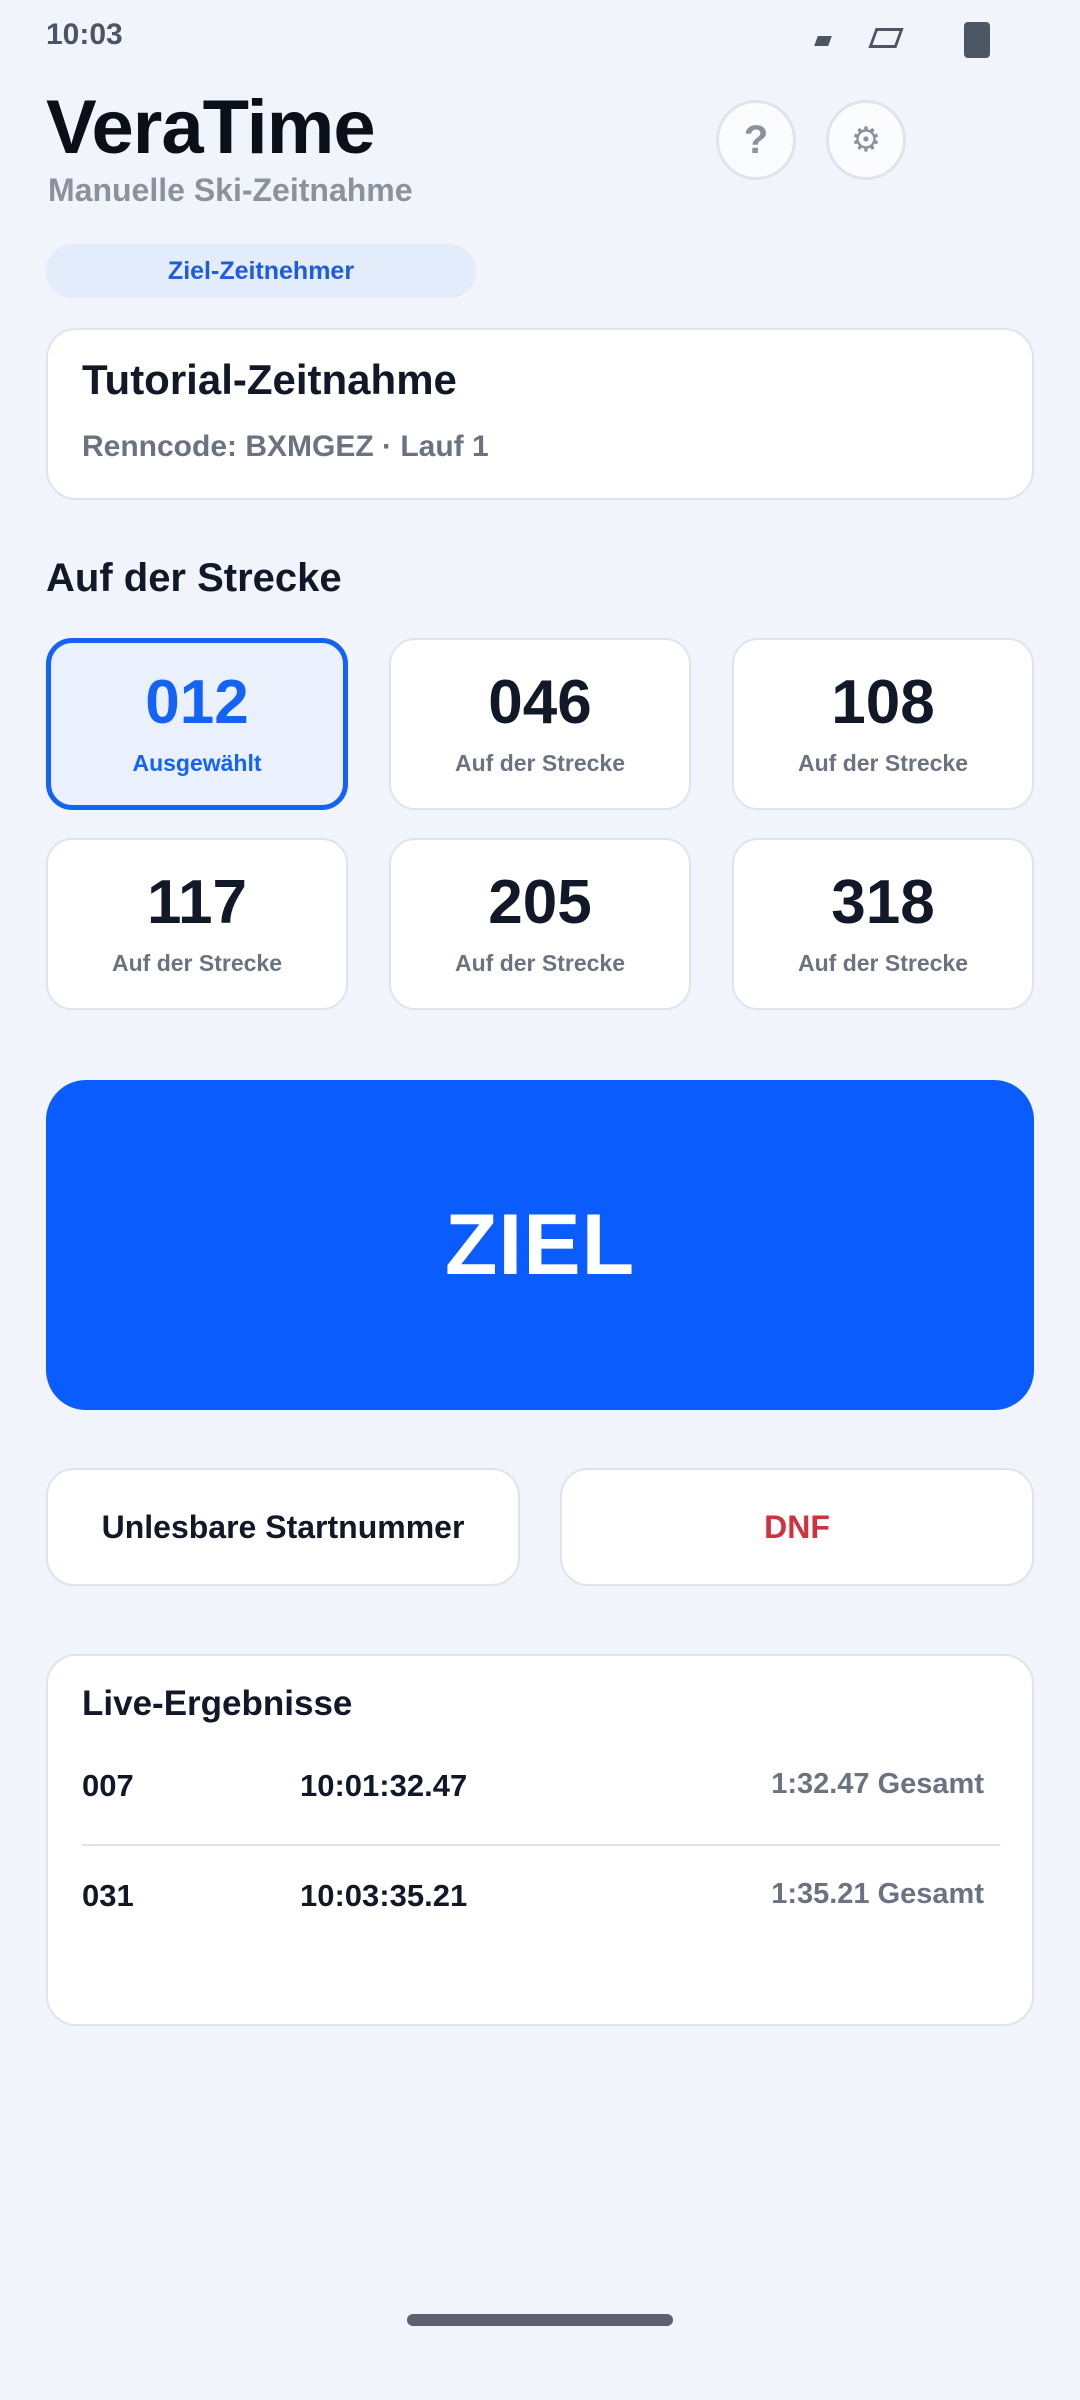  Describe the element at coordinates (541, 1845) in the screenshot. I see `divider` at that location.